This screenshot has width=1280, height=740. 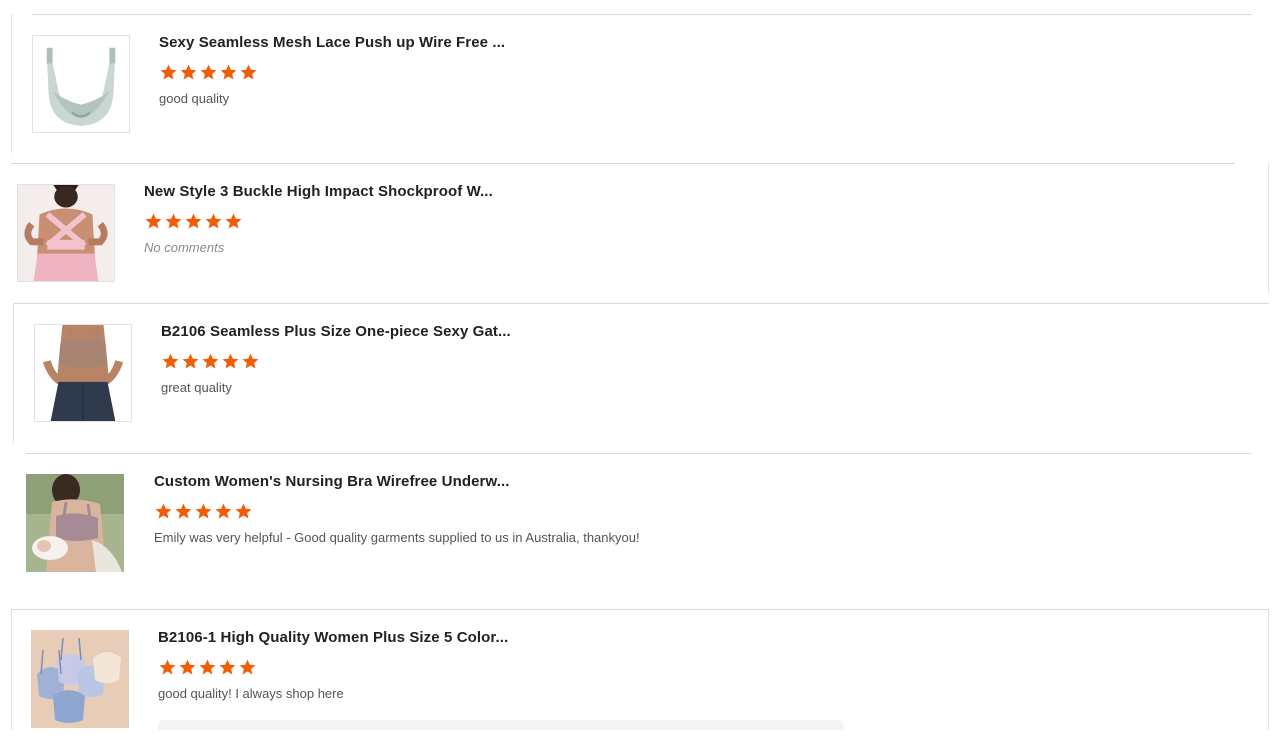 I want to click on review-comment: No comments, so click(x=184, y=247).